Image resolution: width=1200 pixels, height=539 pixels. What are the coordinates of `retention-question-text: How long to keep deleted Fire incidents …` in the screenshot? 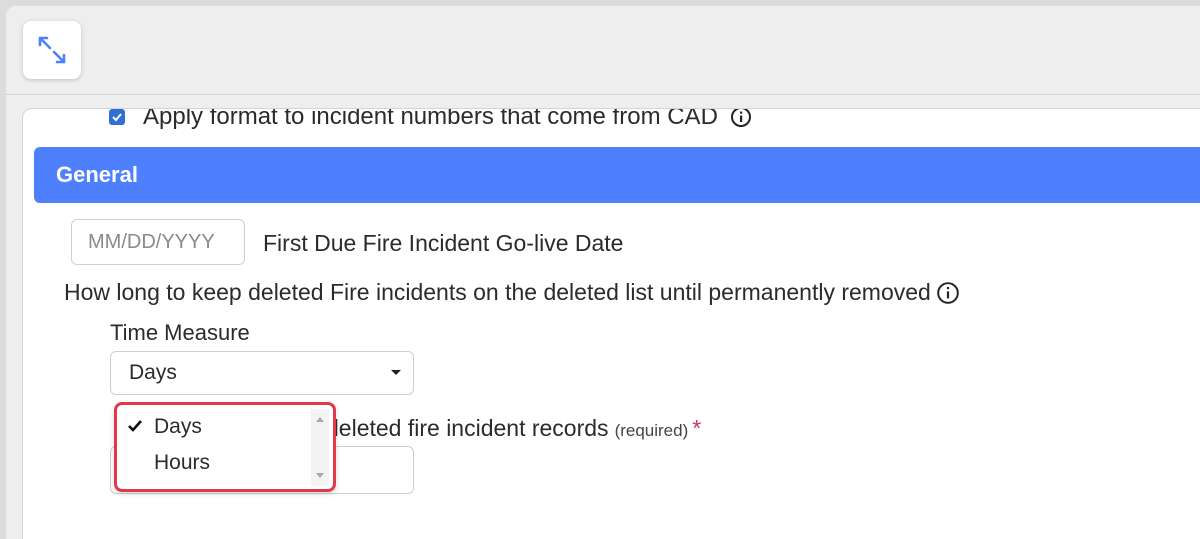 It's located at (497, 292).